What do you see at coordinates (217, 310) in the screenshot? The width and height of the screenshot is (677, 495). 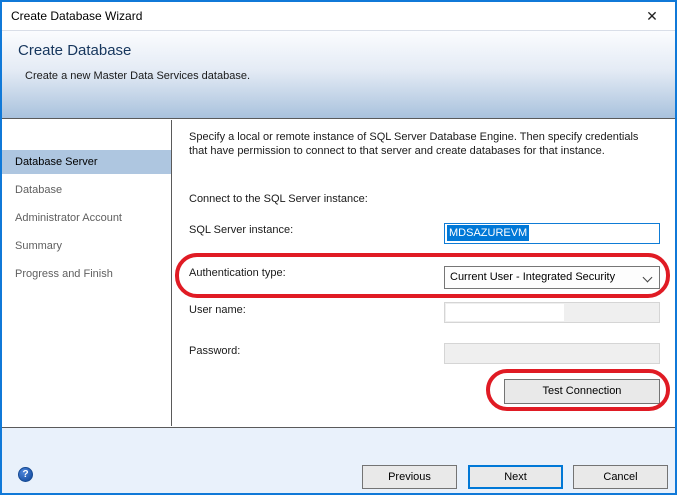 I see `user-name-label: User name:` at bounding box center [217, 310].